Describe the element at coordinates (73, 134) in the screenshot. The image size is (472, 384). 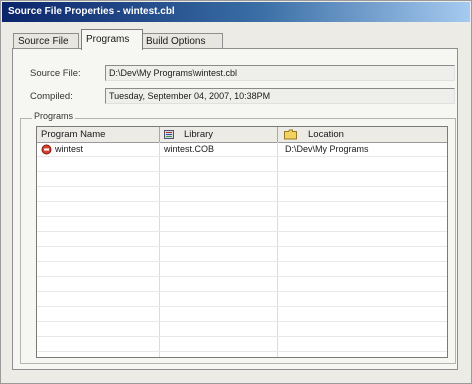
I see `column-label: Program Name` at that location.